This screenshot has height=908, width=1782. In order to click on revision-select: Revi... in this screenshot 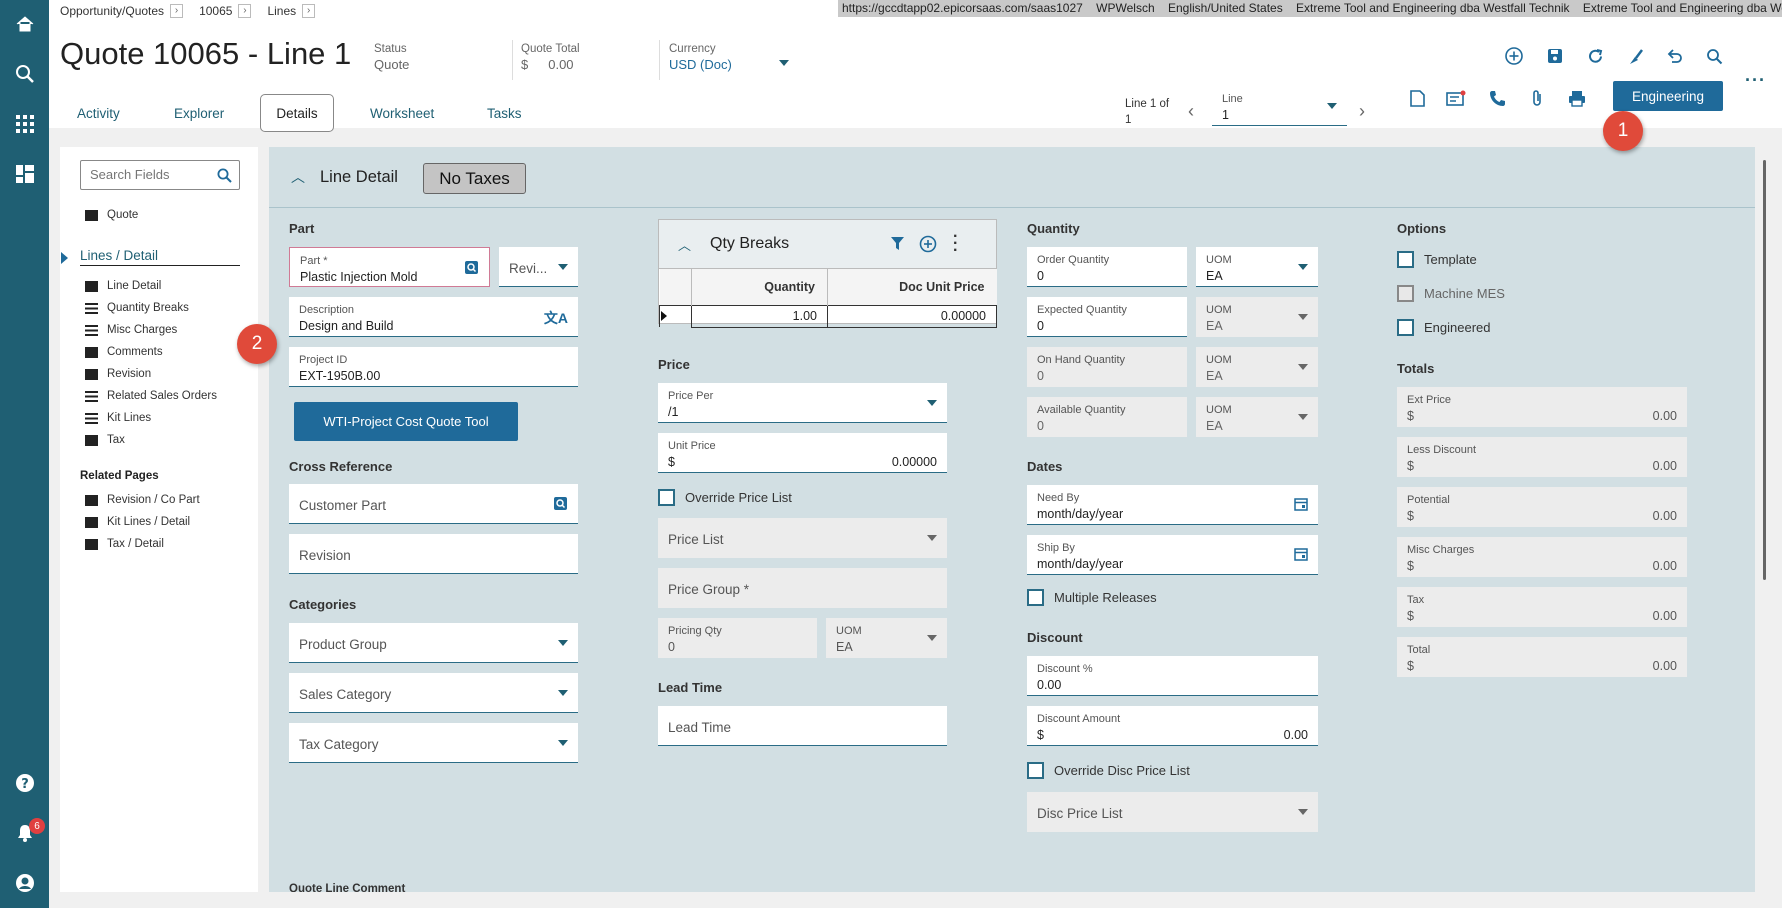, I will do `click(538, 267)`.